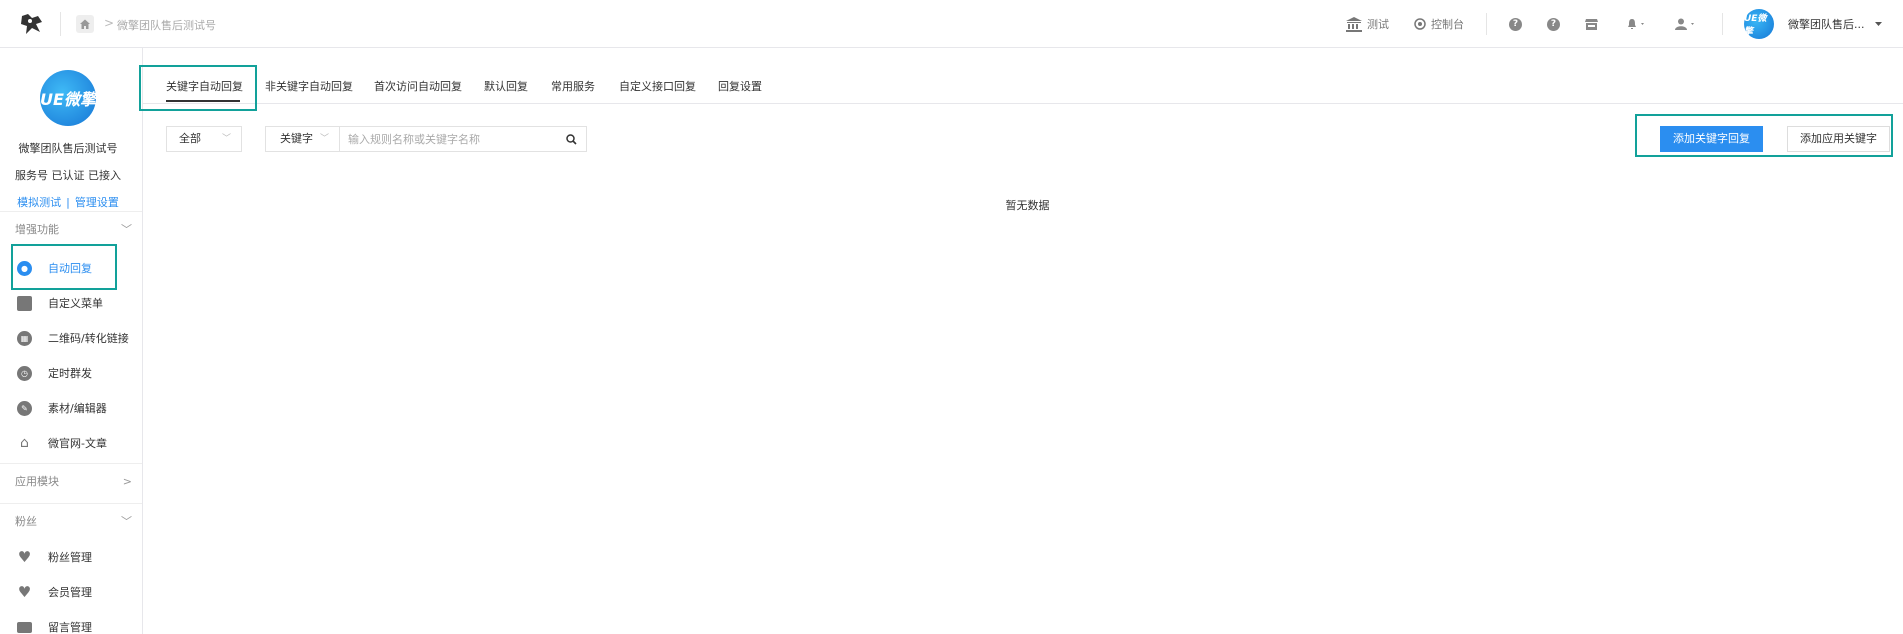 This screenshot has height=634, width=1903. I want to click on add-app-keyword-button: 添加应用关键字, so click(1838, 139).